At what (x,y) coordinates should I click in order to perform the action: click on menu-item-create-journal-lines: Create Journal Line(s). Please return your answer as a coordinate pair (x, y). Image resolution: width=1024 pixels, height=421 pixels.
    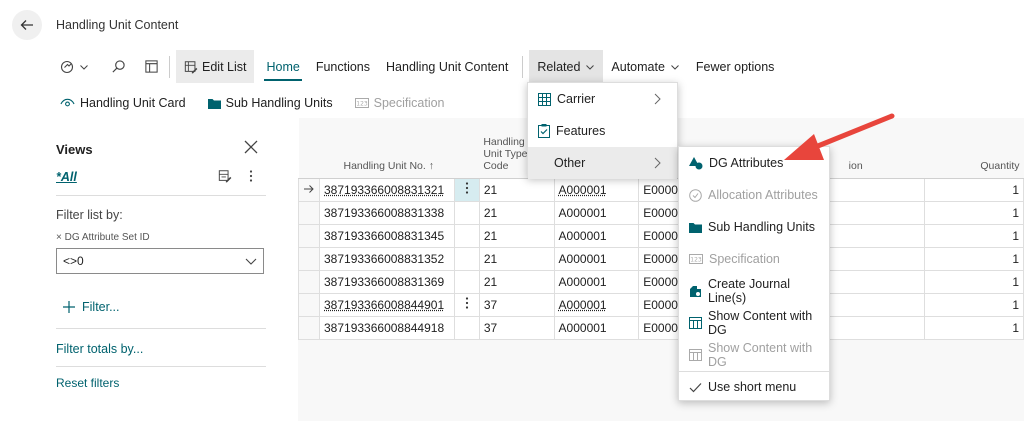
    Looking at the image, I should click on (754, 291).